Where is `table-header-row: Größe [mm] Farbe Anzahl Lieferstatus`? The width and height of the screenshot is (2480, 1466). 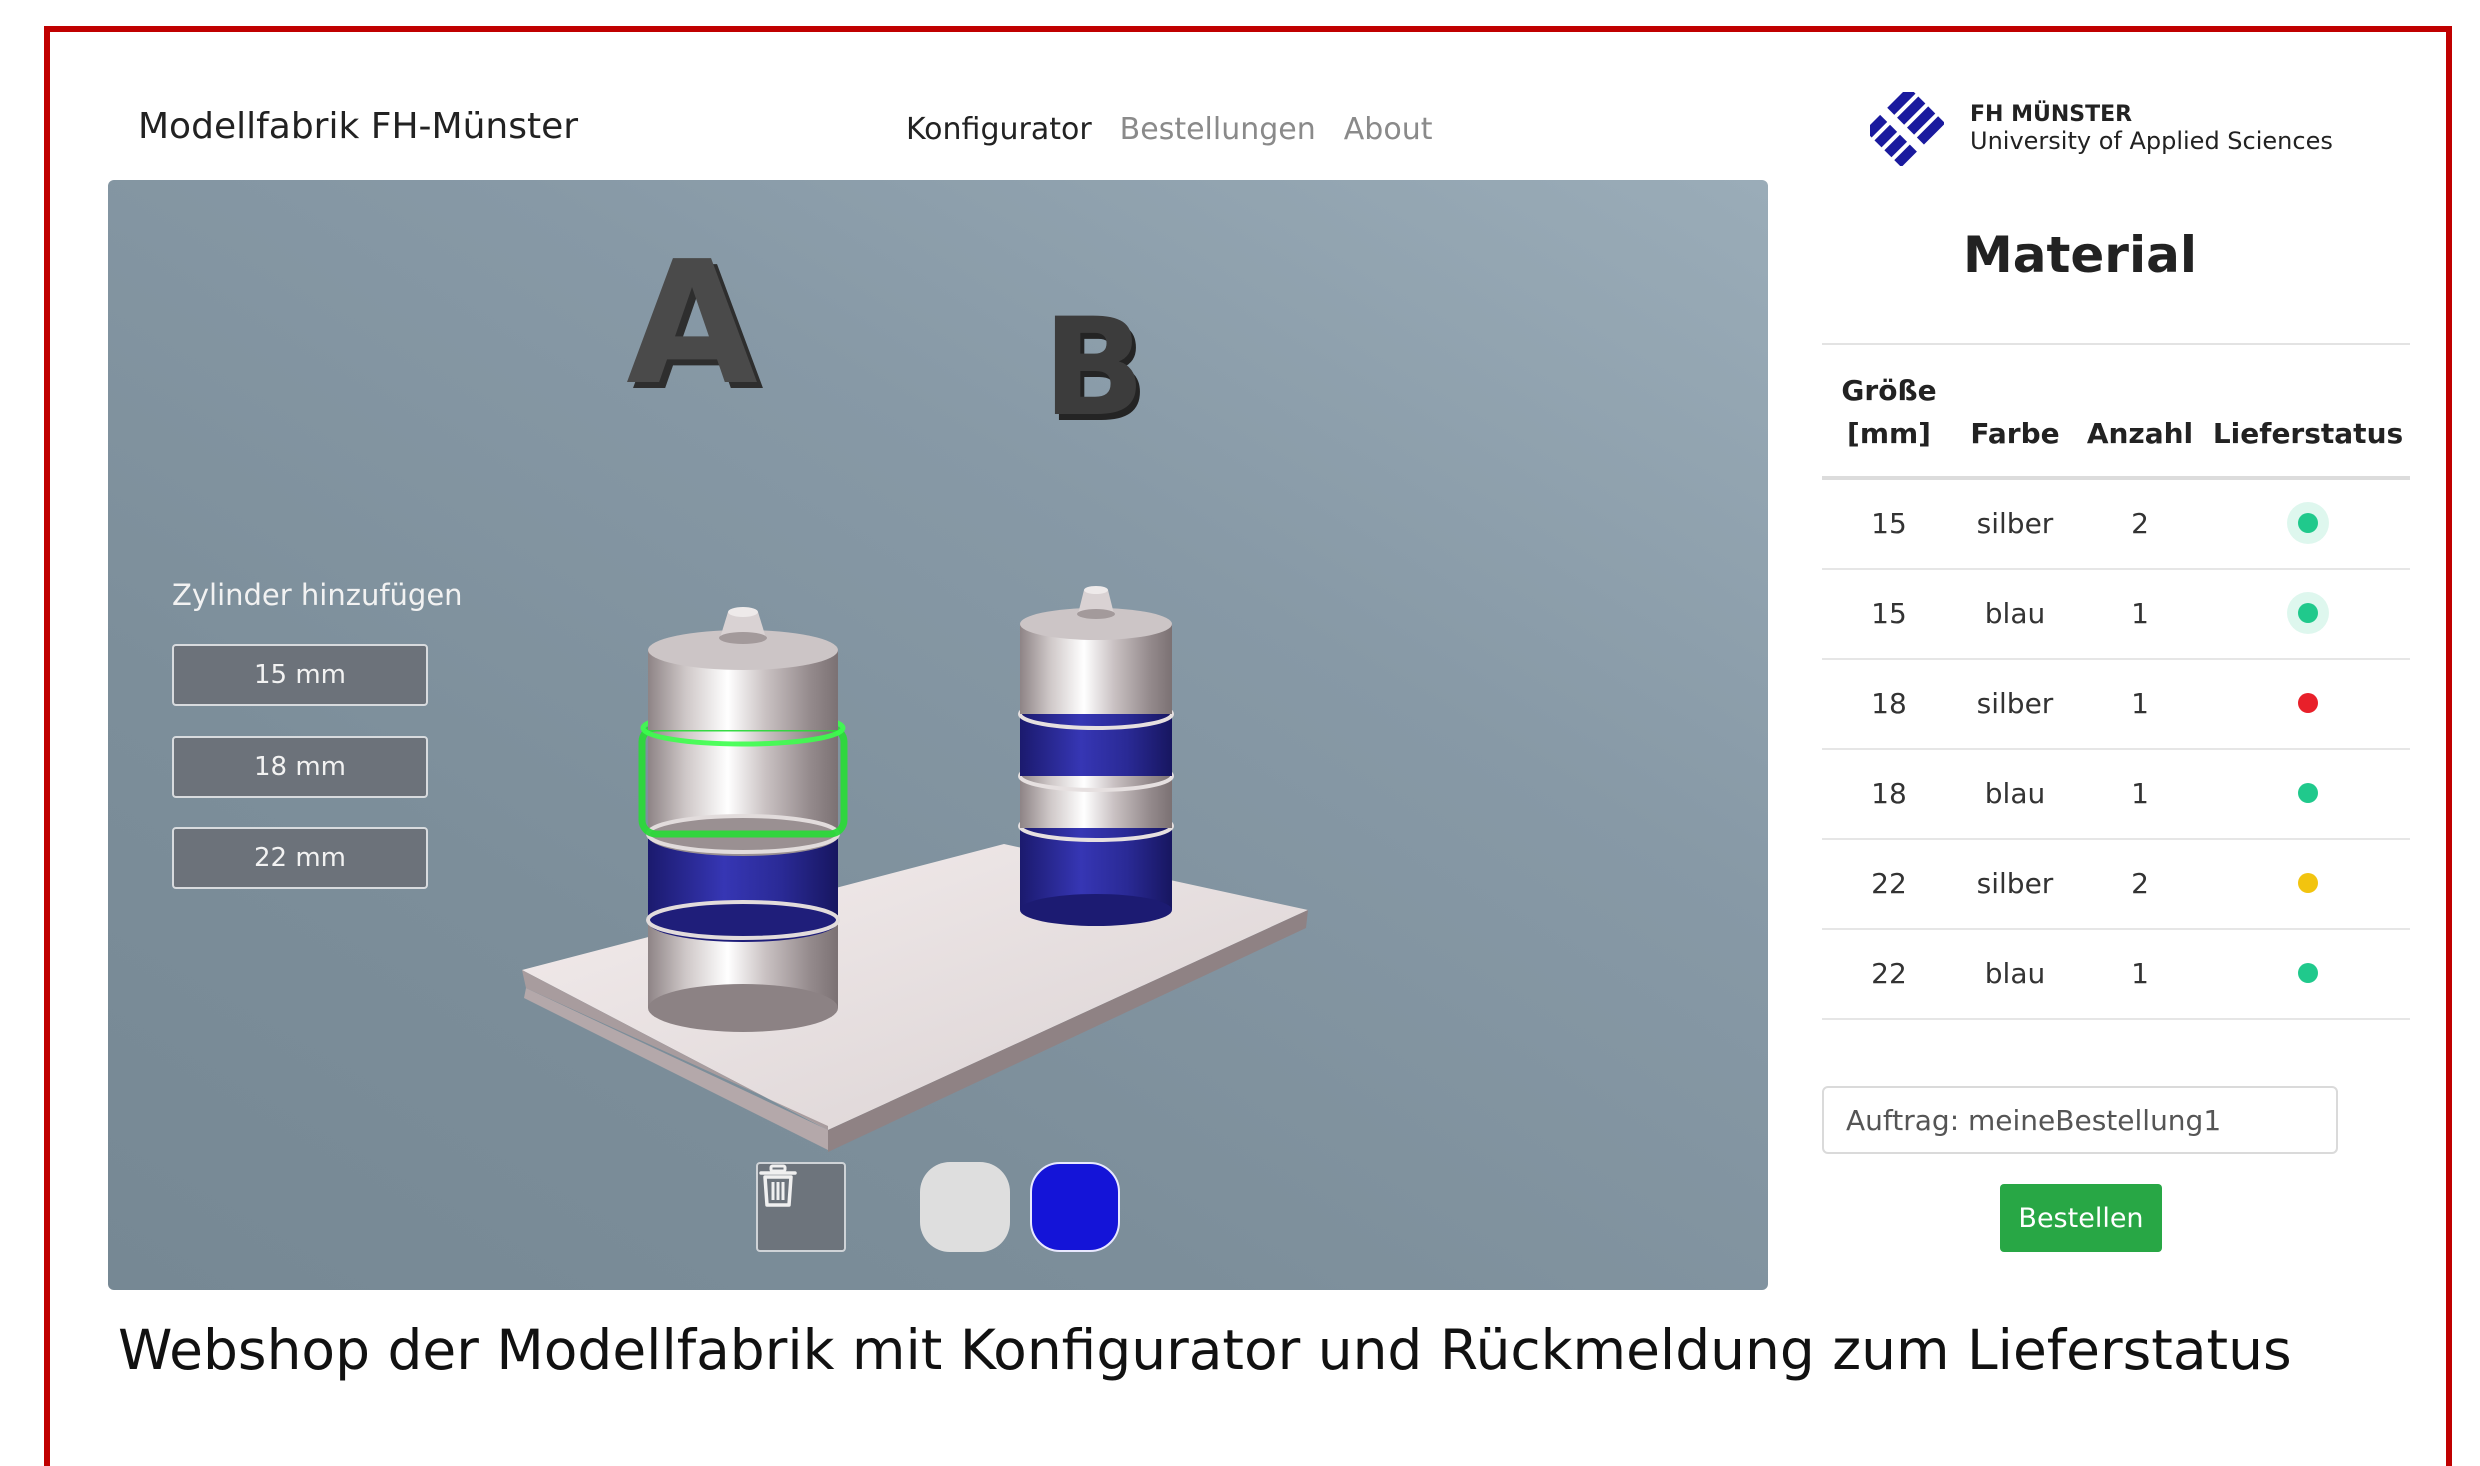
table-header-row: Größe [mm] Farbe Anzahl Lieferstatus is located at coordinates (2116, 411).